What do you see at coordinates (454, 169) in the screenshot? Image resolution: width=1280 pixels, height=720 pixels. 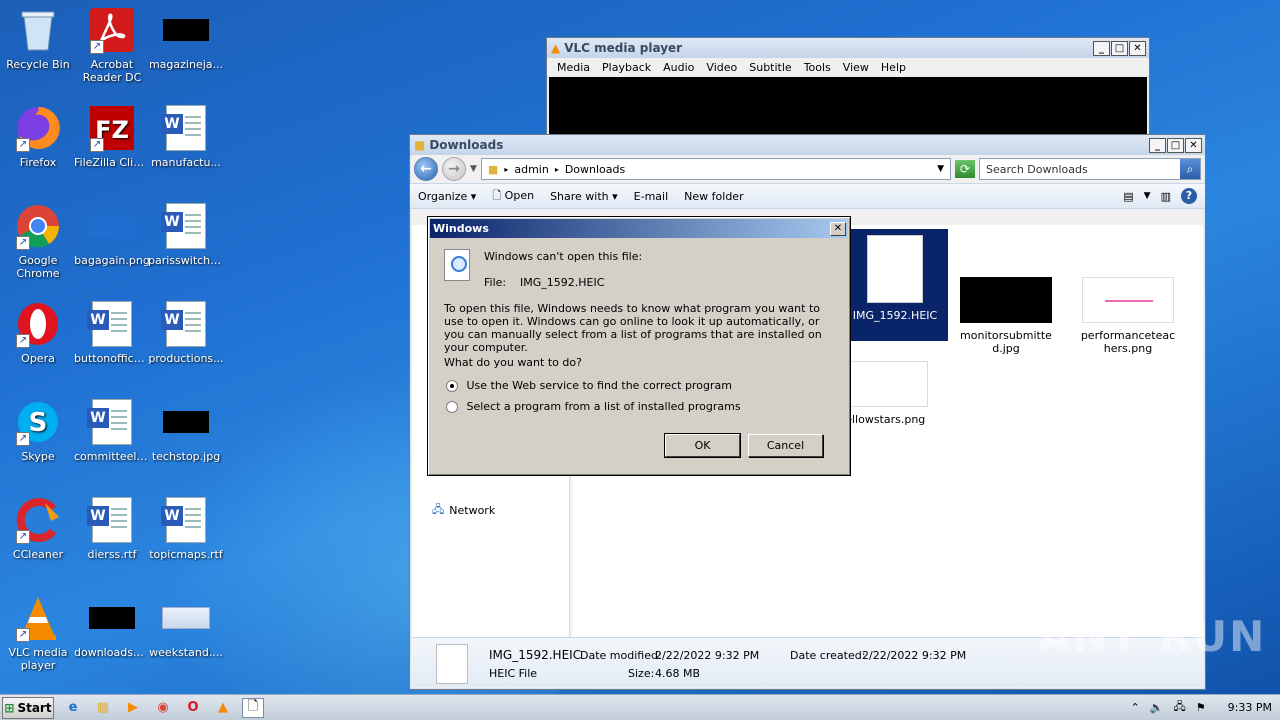 I see `forward-button: →` at bounding box center [454, 169].